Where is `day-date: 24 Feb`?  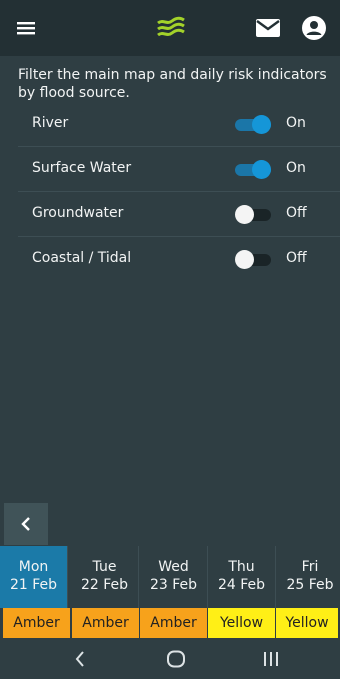 day-date: 24 Feb is located at coordinates (241, 585).